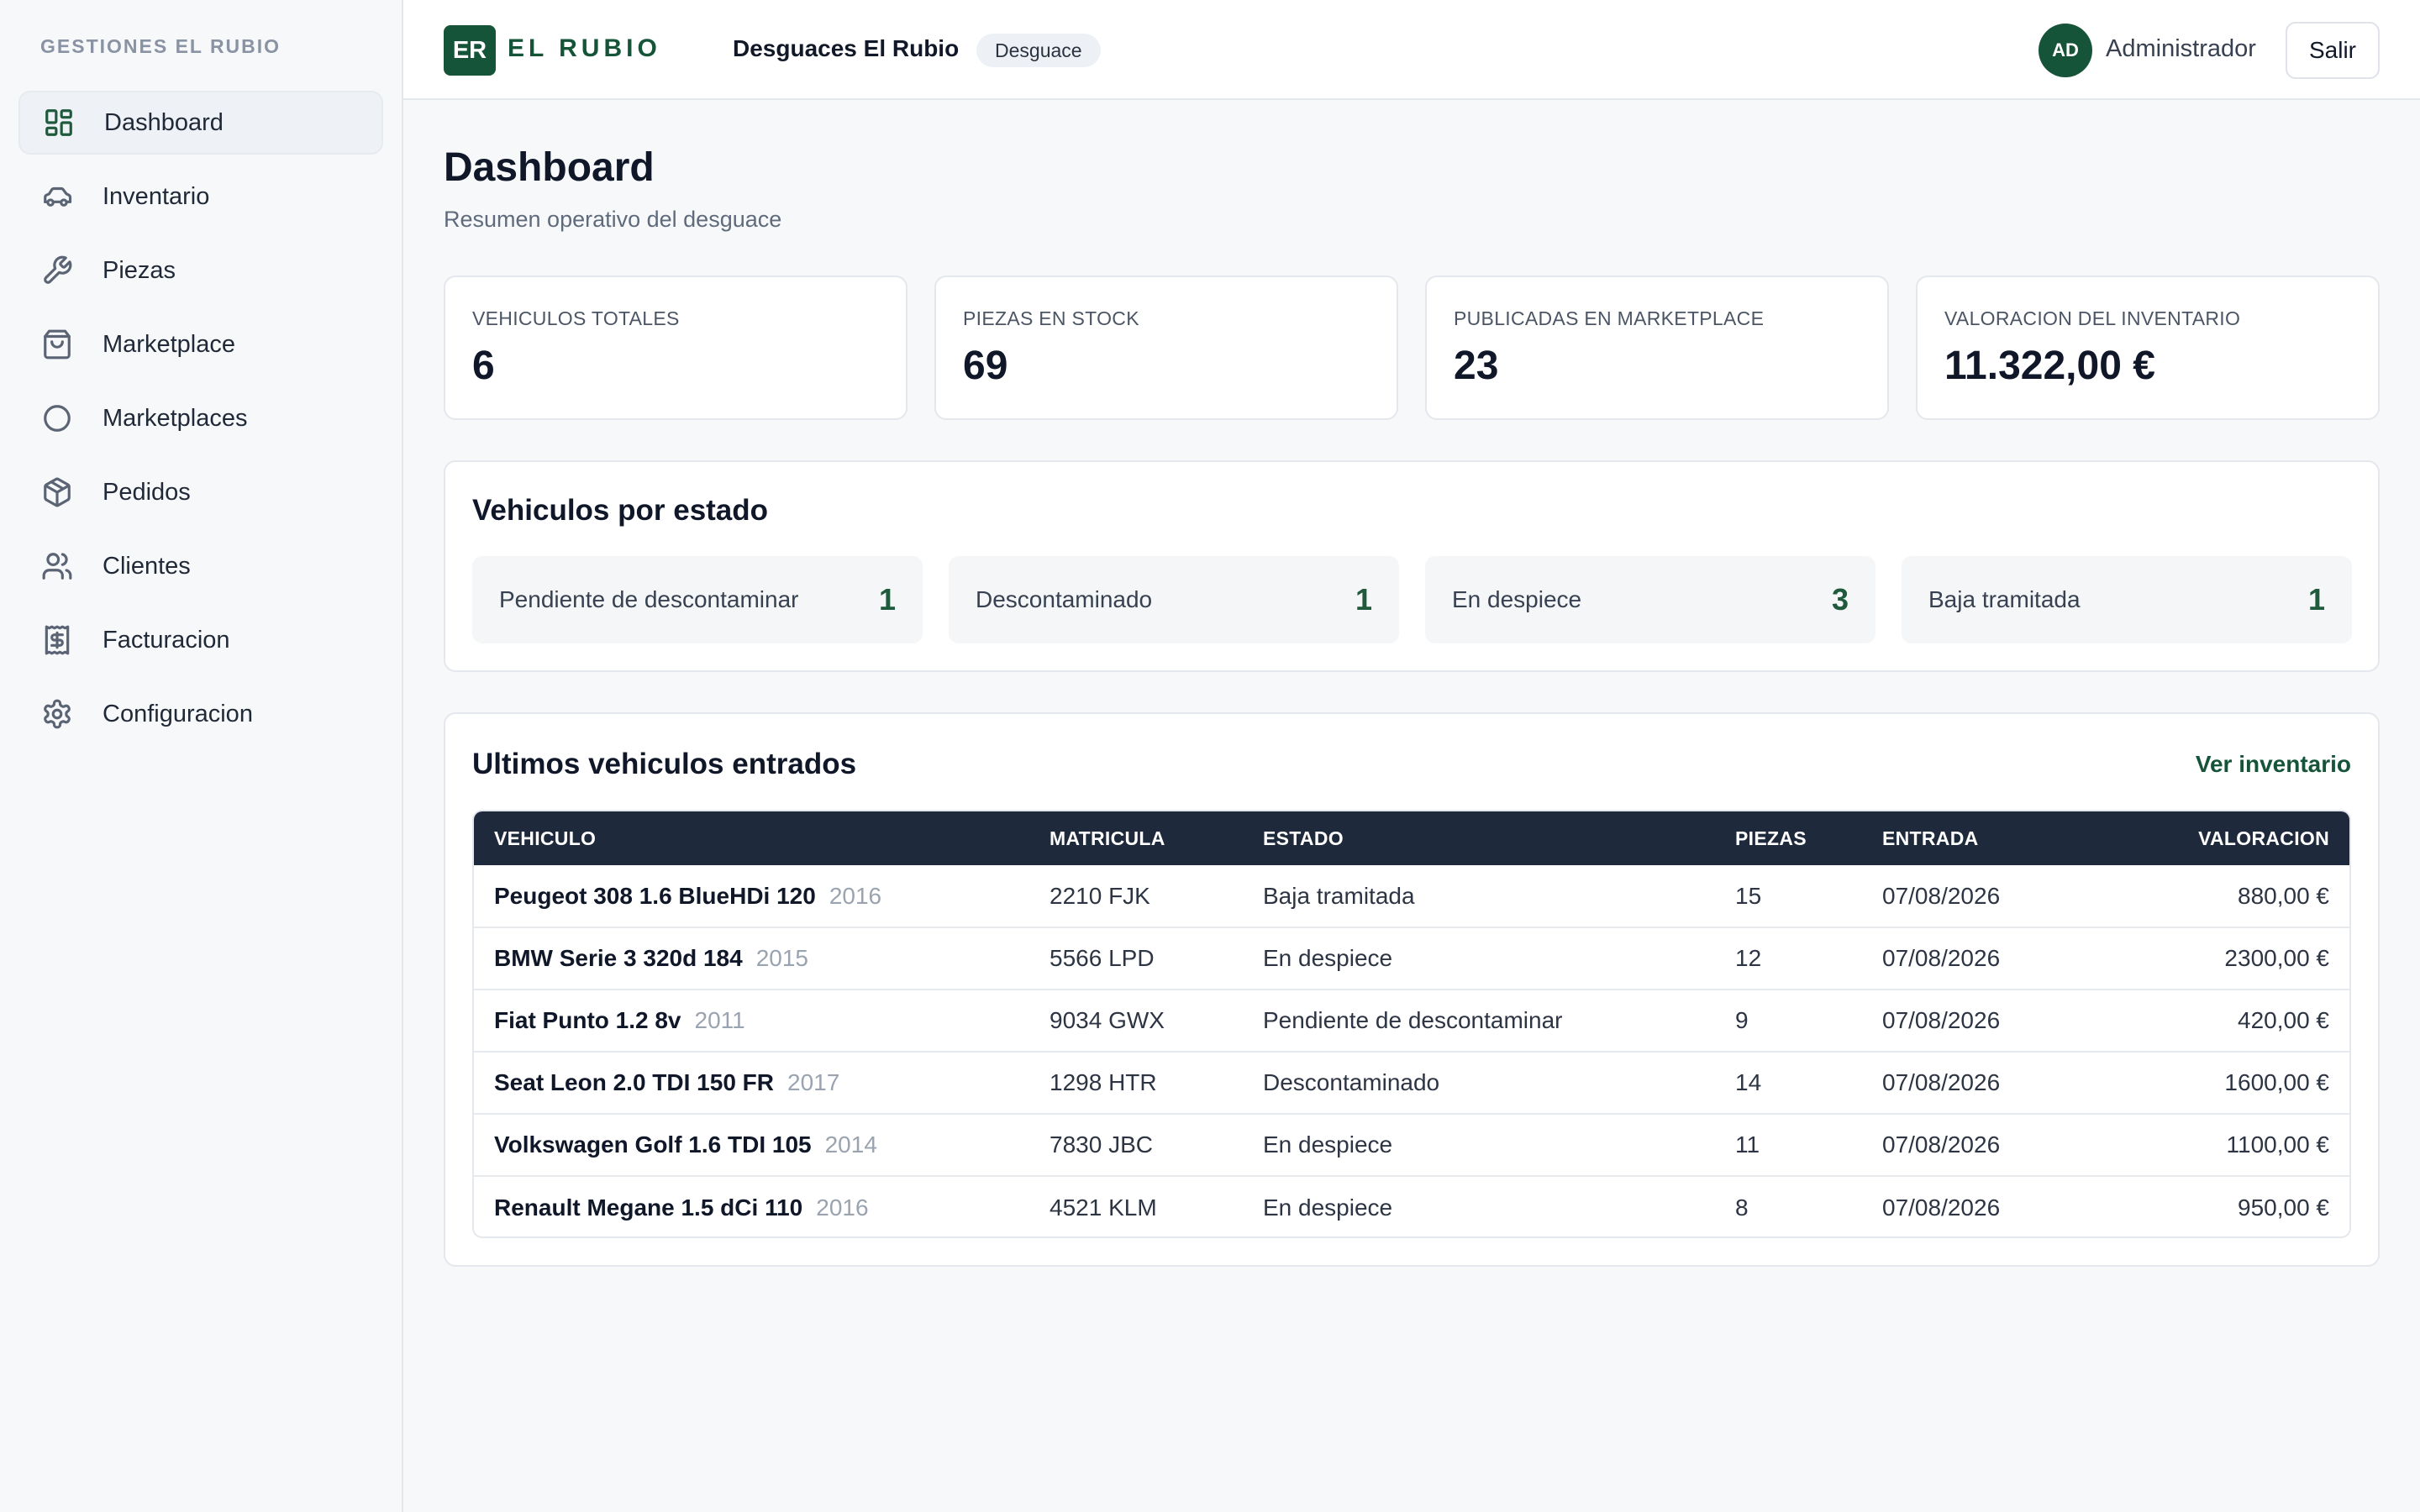  What do you see at coordinates (762, 1021) in the screenshot?
I see `vehicle-cell: Fiat Punto 1.2 8v 2011` at bounding box center [762, 1021].